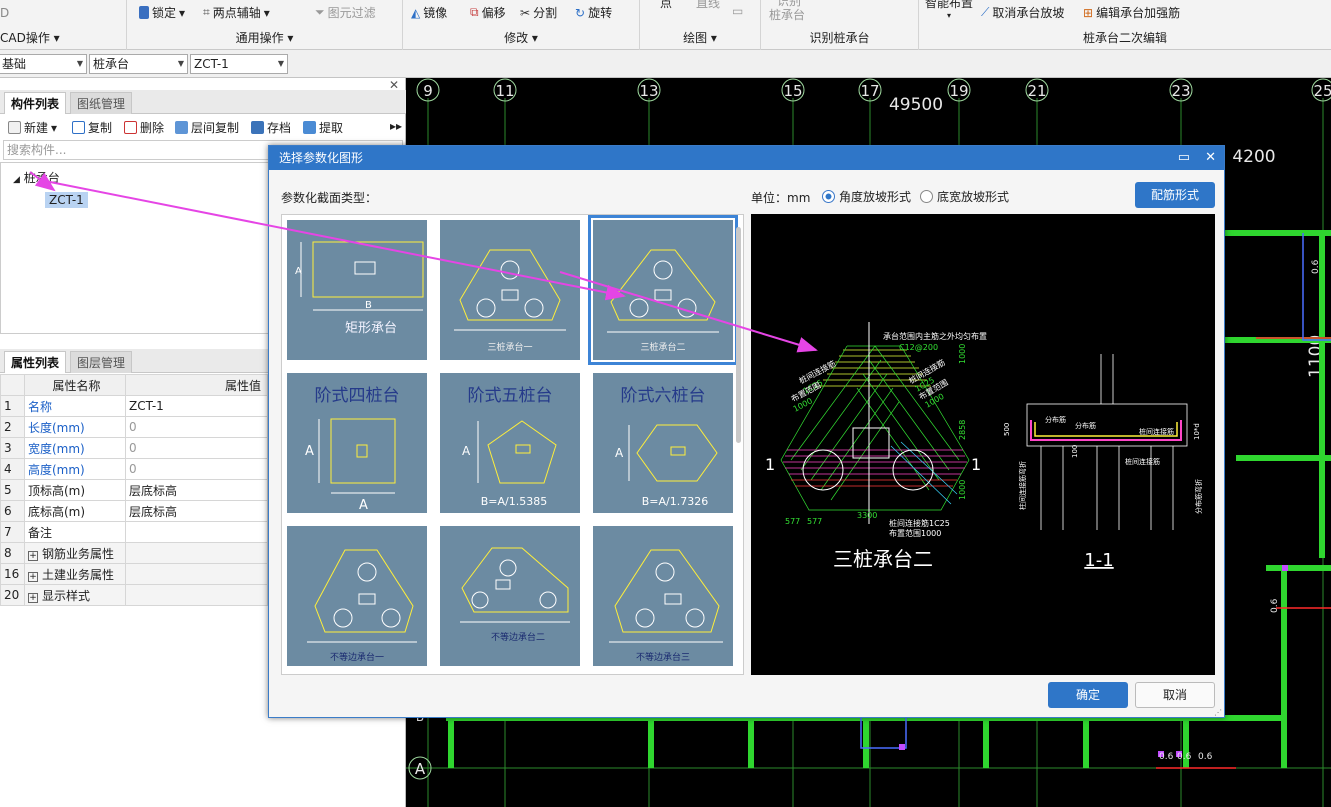 The width and height of the screenshot is (1331, 807). Describe the element at coordinates (840, 25) in the screenshot. I see `ribbon-group-identify: 识别 桩承台 识别桩承台` at that location.